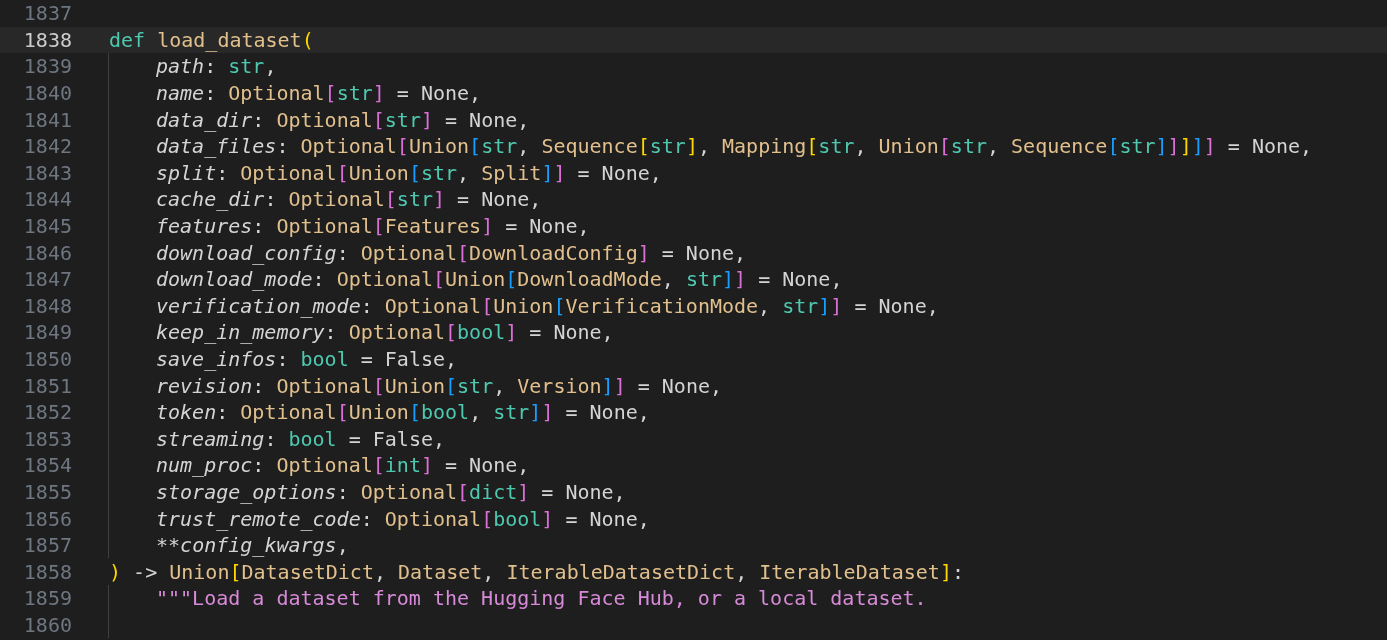 This screenshot has width=1387, height=640. I want to click on code-line: def load_dataset(, so click(211, 40).